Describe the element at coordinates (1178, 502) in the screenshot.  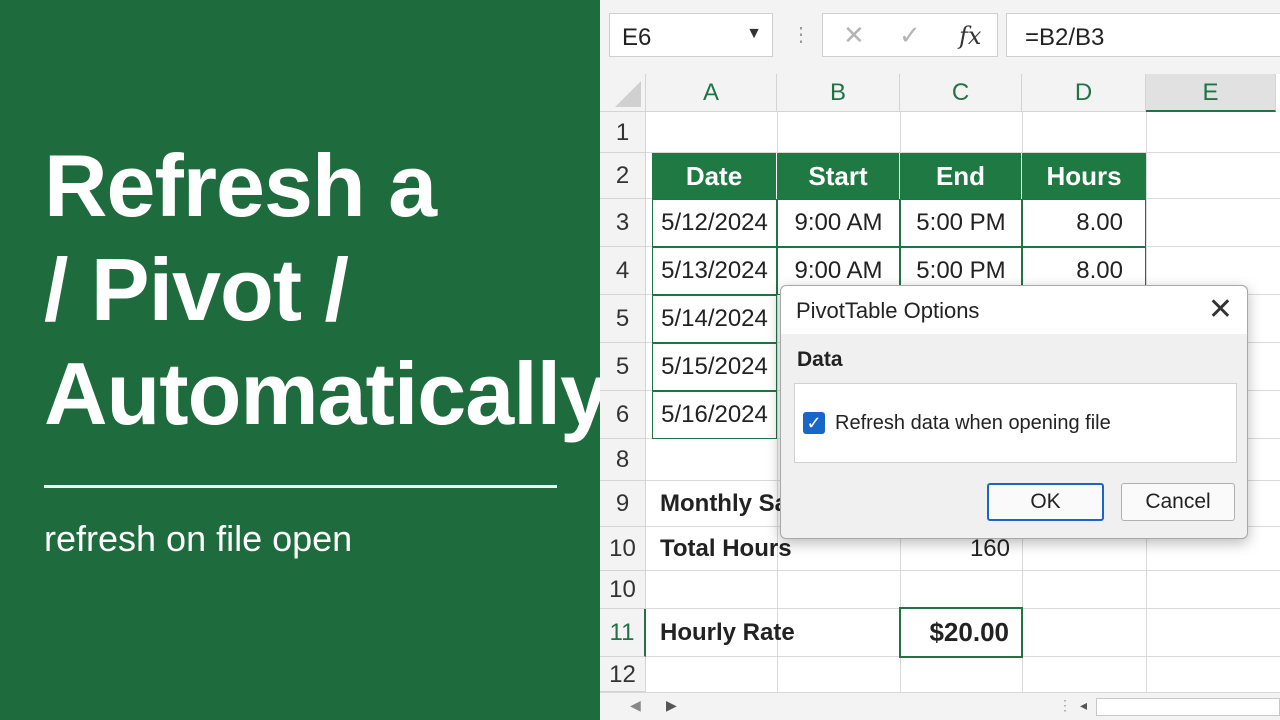
I see `cancel-button: Cancel` at that location.